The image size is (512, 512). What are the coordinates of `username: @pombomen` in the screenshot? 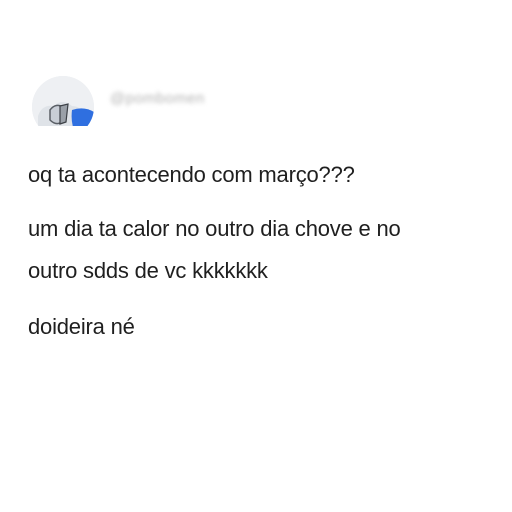 It's located at (157, 98).